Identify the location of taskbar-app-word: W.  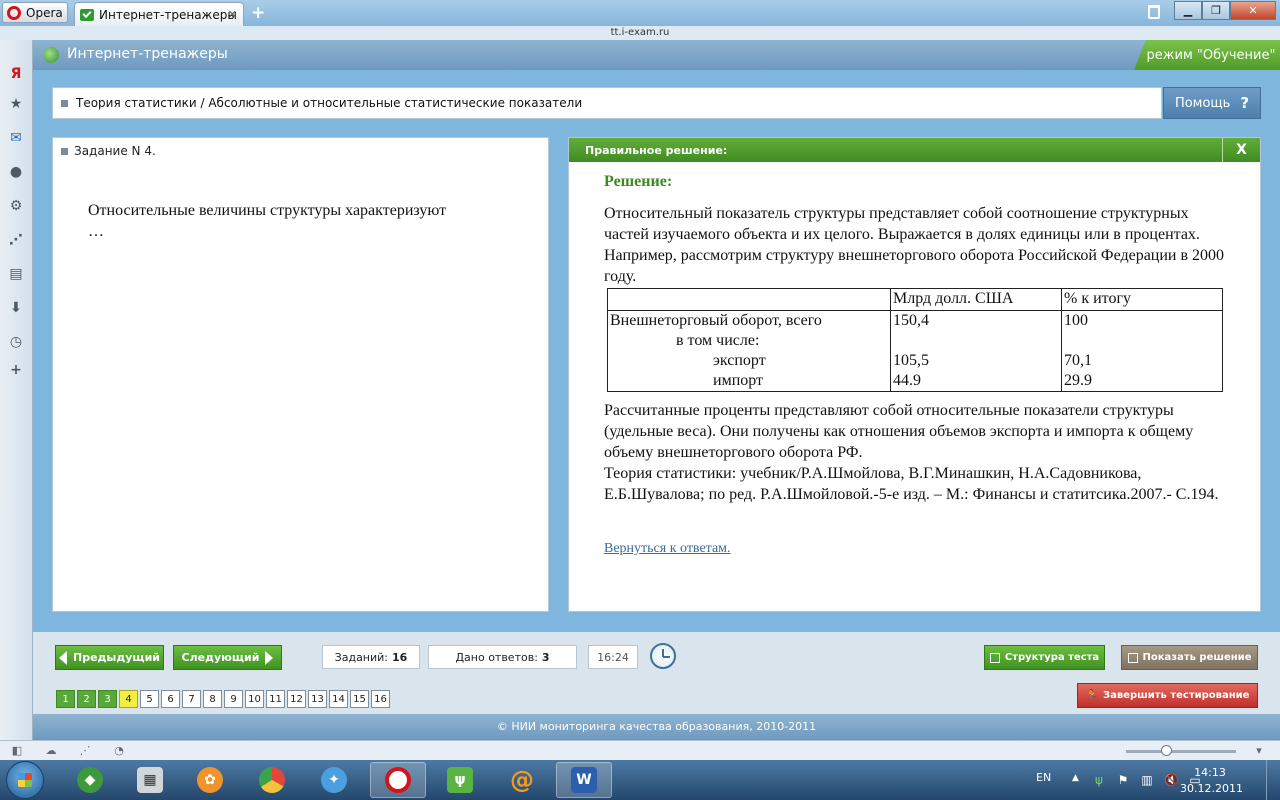
(584, 780).